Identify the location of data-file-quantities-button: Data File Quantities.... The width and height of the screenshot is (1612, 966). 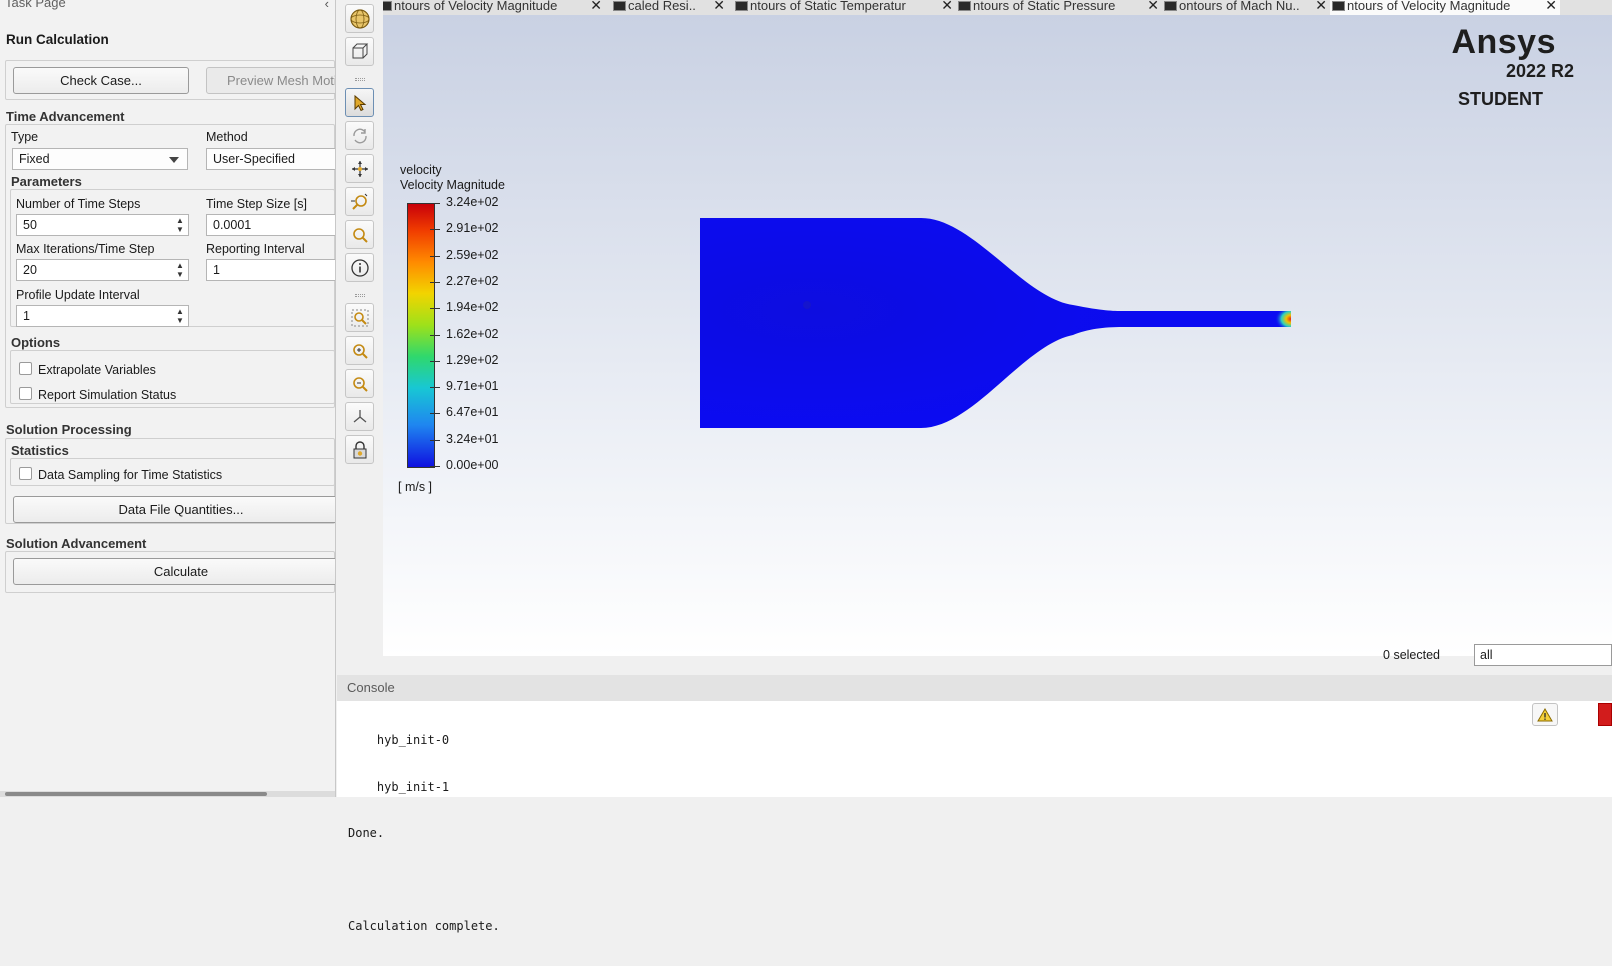
(174, 509).